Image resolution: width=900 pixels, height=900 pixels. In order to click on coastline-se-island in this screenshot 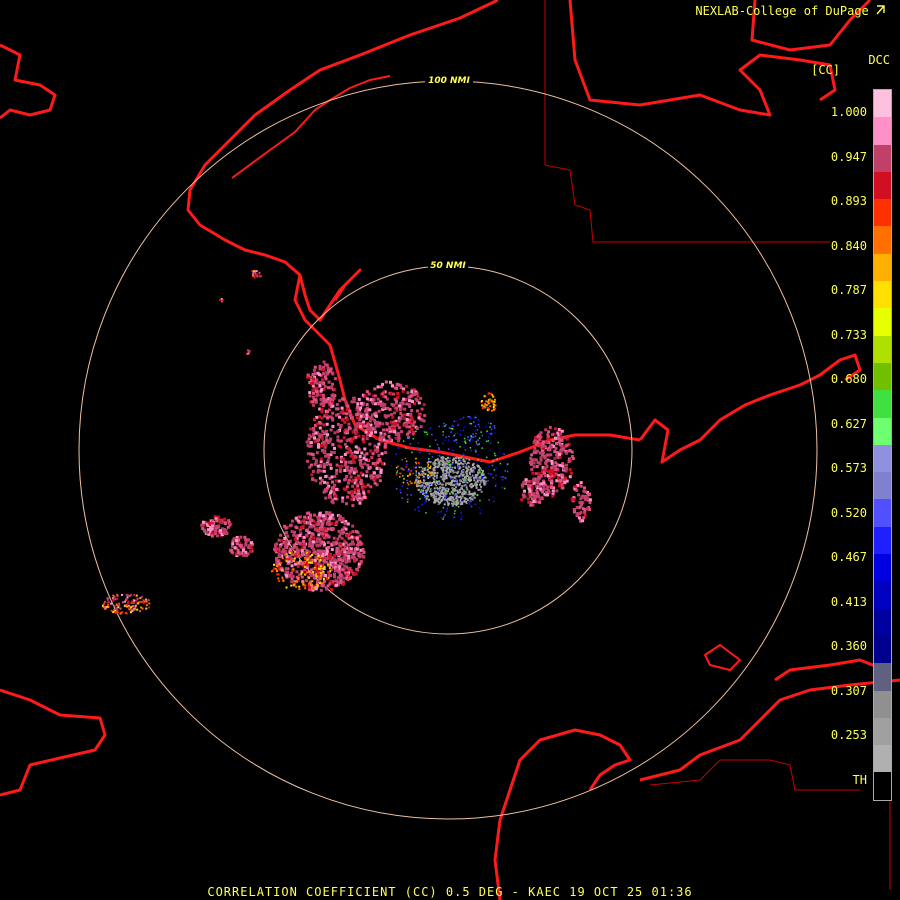, I will do `click(722, 657)`.